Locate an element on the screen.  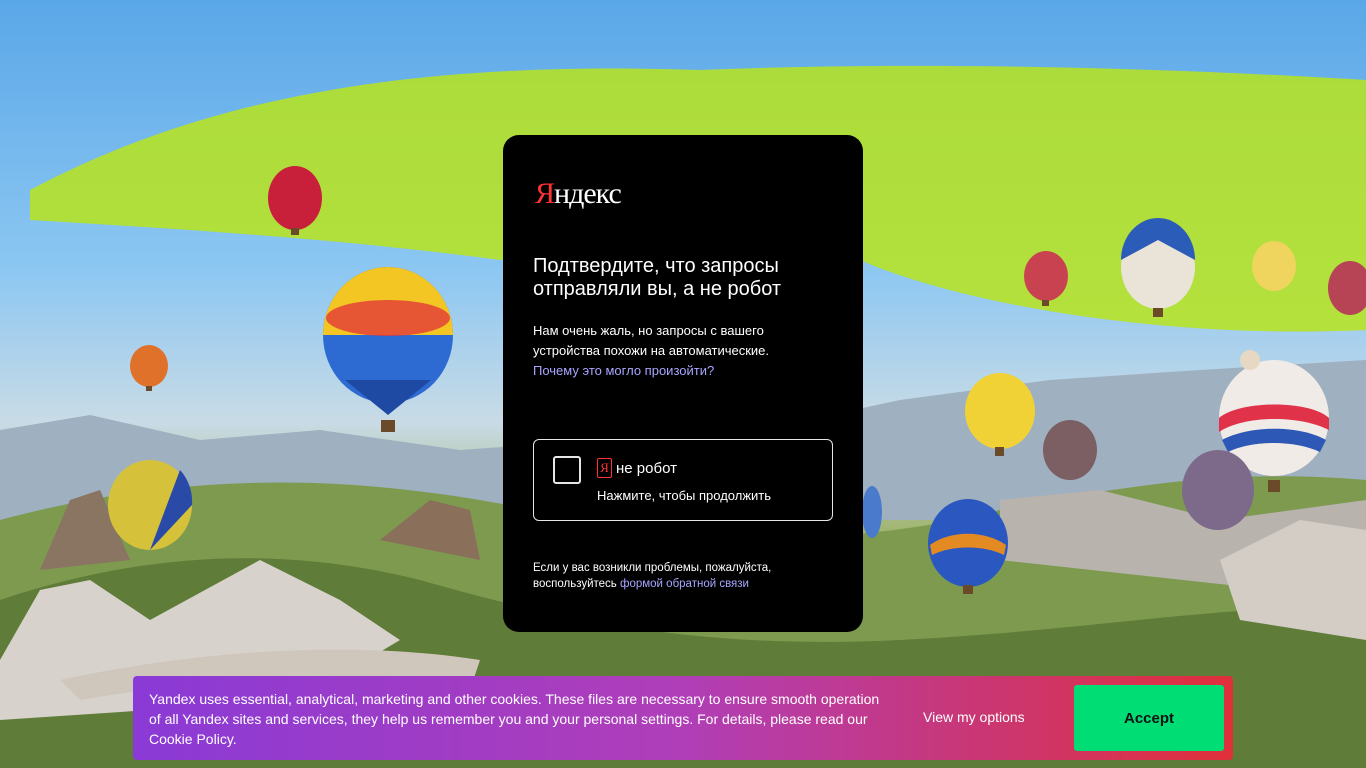
captcha-checkbox is located at coordinates (567, 470).